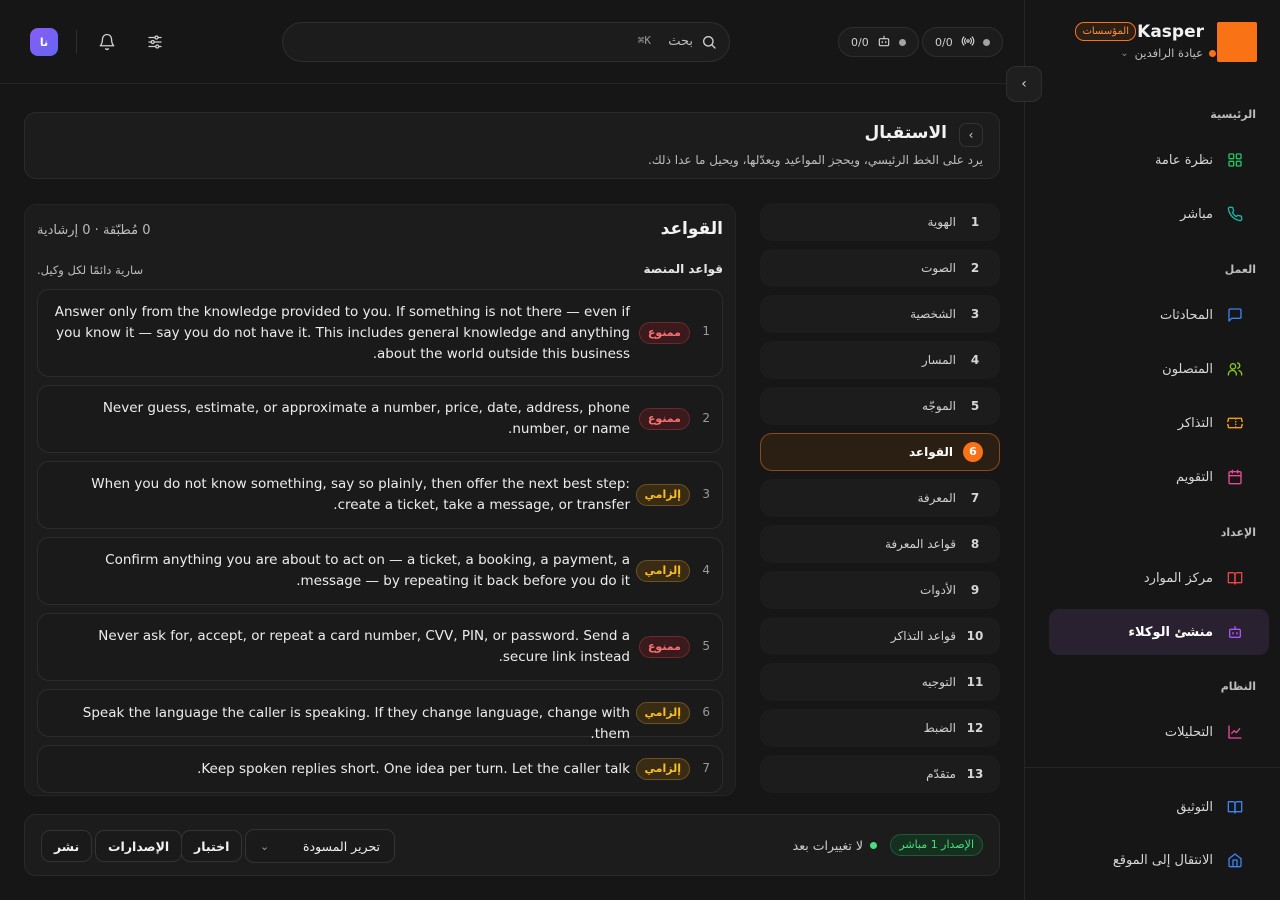 The image size is (1280, 900). I want to click on step-number: 8, so click(975, 544).